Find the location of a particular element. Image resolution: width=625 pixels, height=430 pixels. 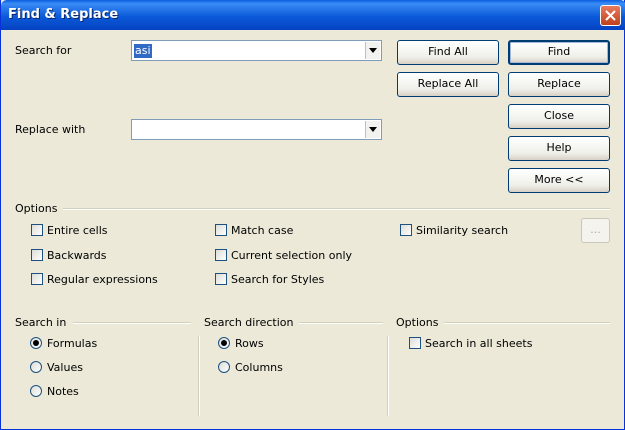

backwards-checkbox is located at coordinates (37, 255).